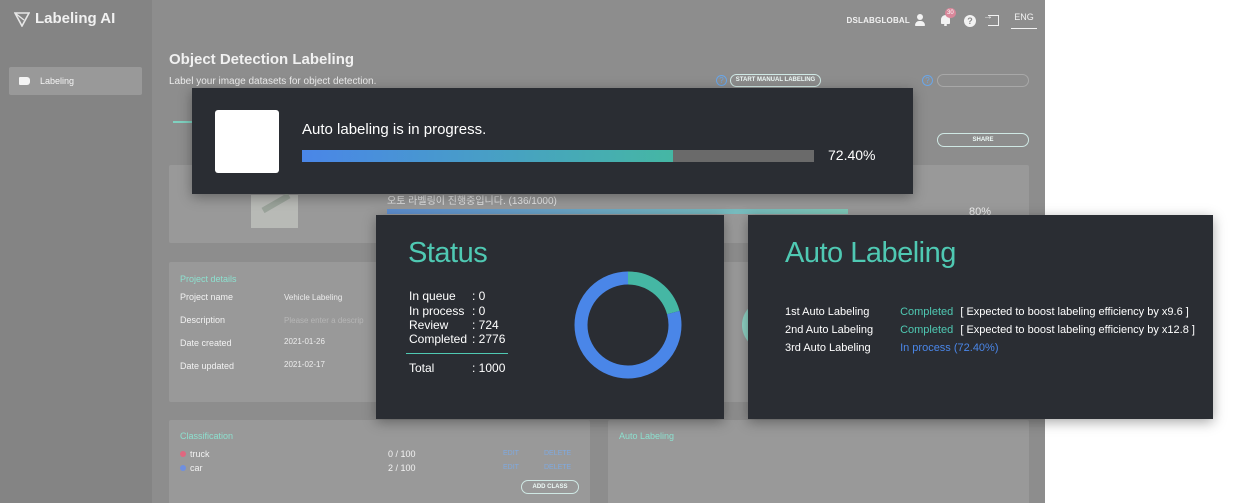 This screenshot has width=1250, height=503. Describe the element at coordinates (262, 59) in the screenshot. I see `page-title: Object Detection Labeling` at that location.